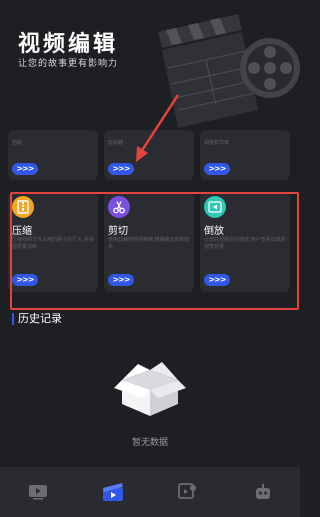 Image resolution: width=320 pixels, height=517 pixels. What do you see at coordinates (38, 492) in the screenshot?
I see `video-tab-icon` at bounding box center [38, 492].